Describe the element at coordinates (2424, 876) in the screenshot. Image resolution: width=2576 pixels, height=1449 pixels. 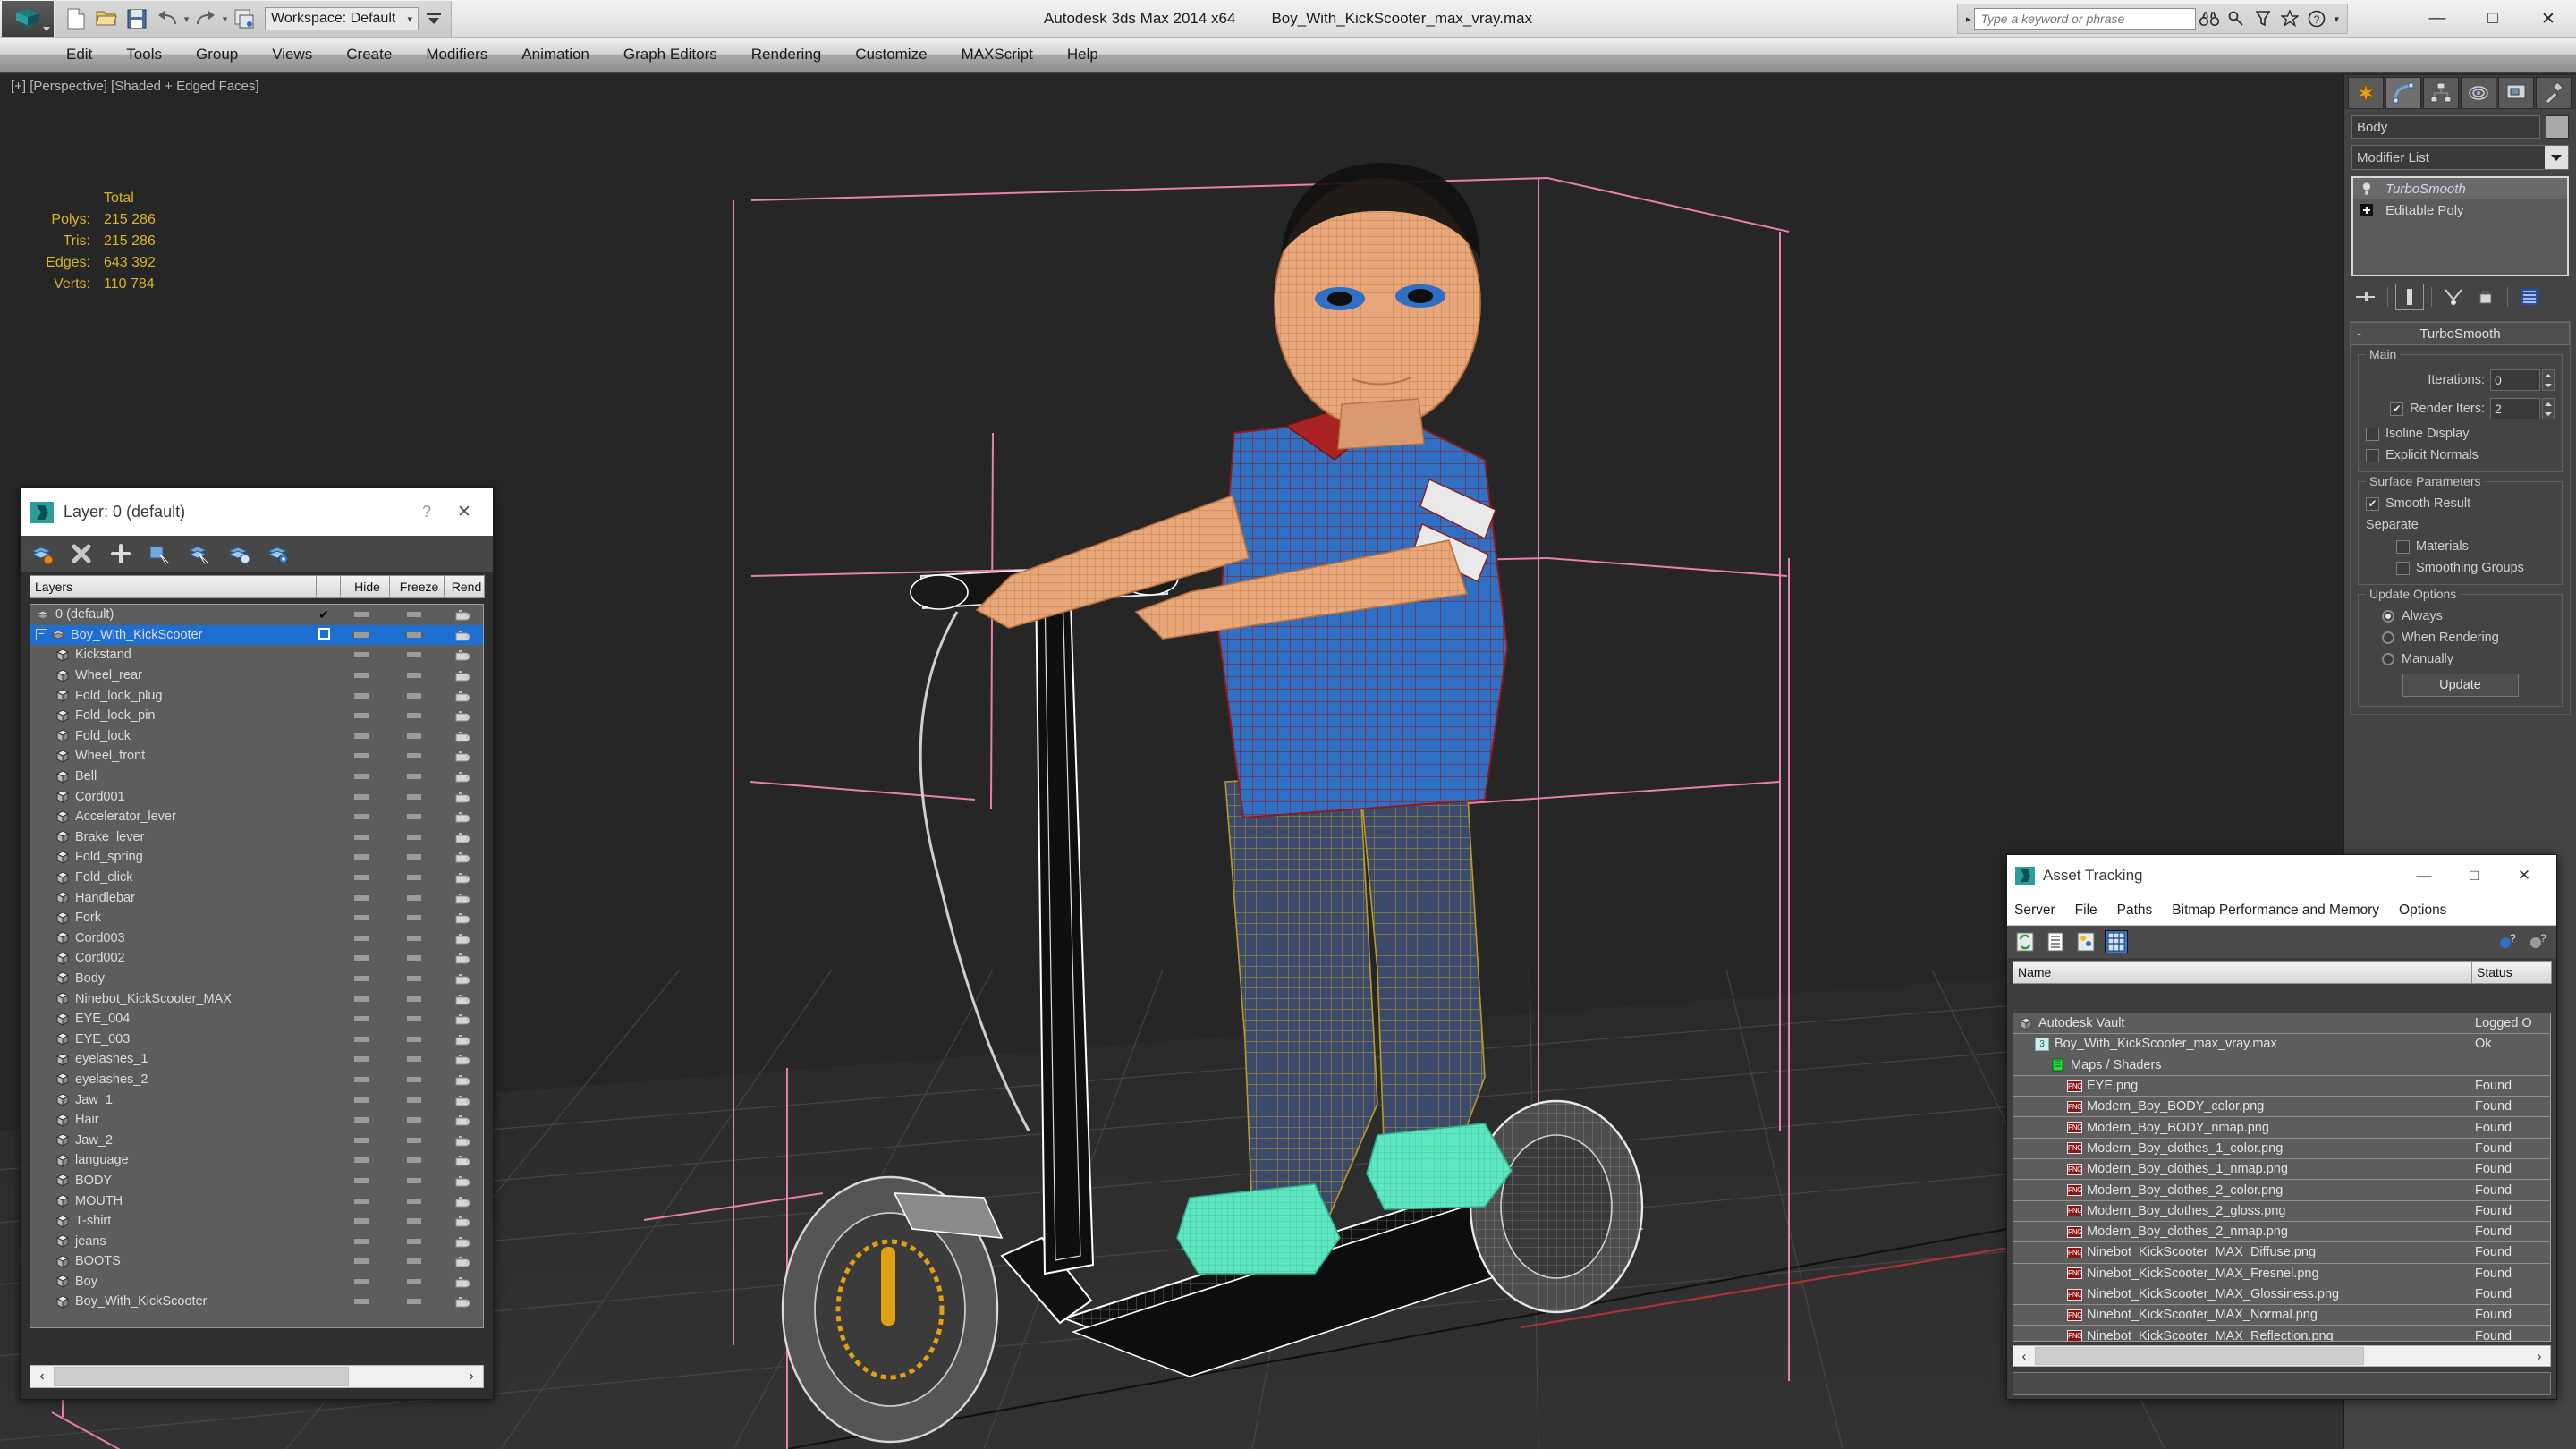
I see `asset-minimize-button: —` at that location.